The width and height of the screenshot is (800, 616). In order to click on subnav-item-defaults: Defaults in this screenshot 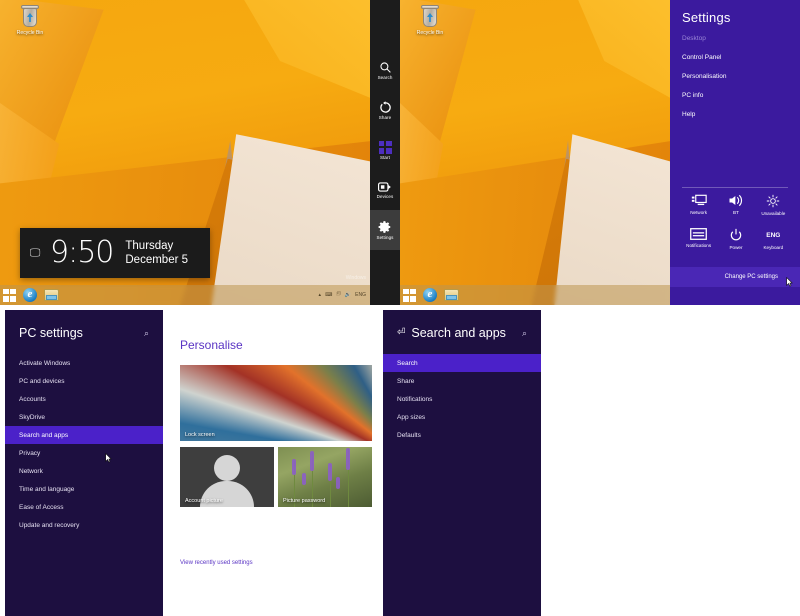, I will do `click(462, 435)`.